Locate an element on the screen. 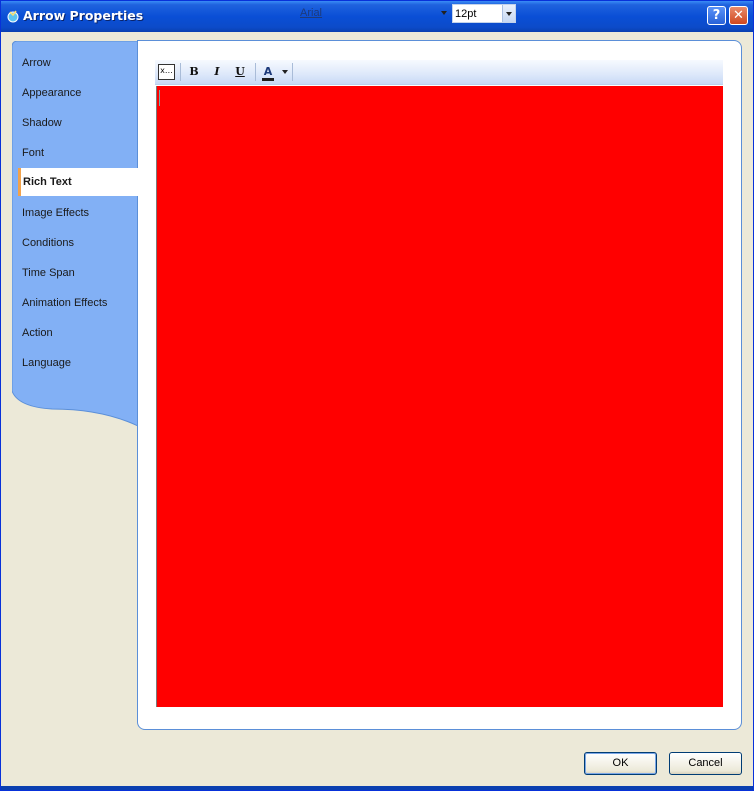  underline-button: U is located at coordinates (240, 72).